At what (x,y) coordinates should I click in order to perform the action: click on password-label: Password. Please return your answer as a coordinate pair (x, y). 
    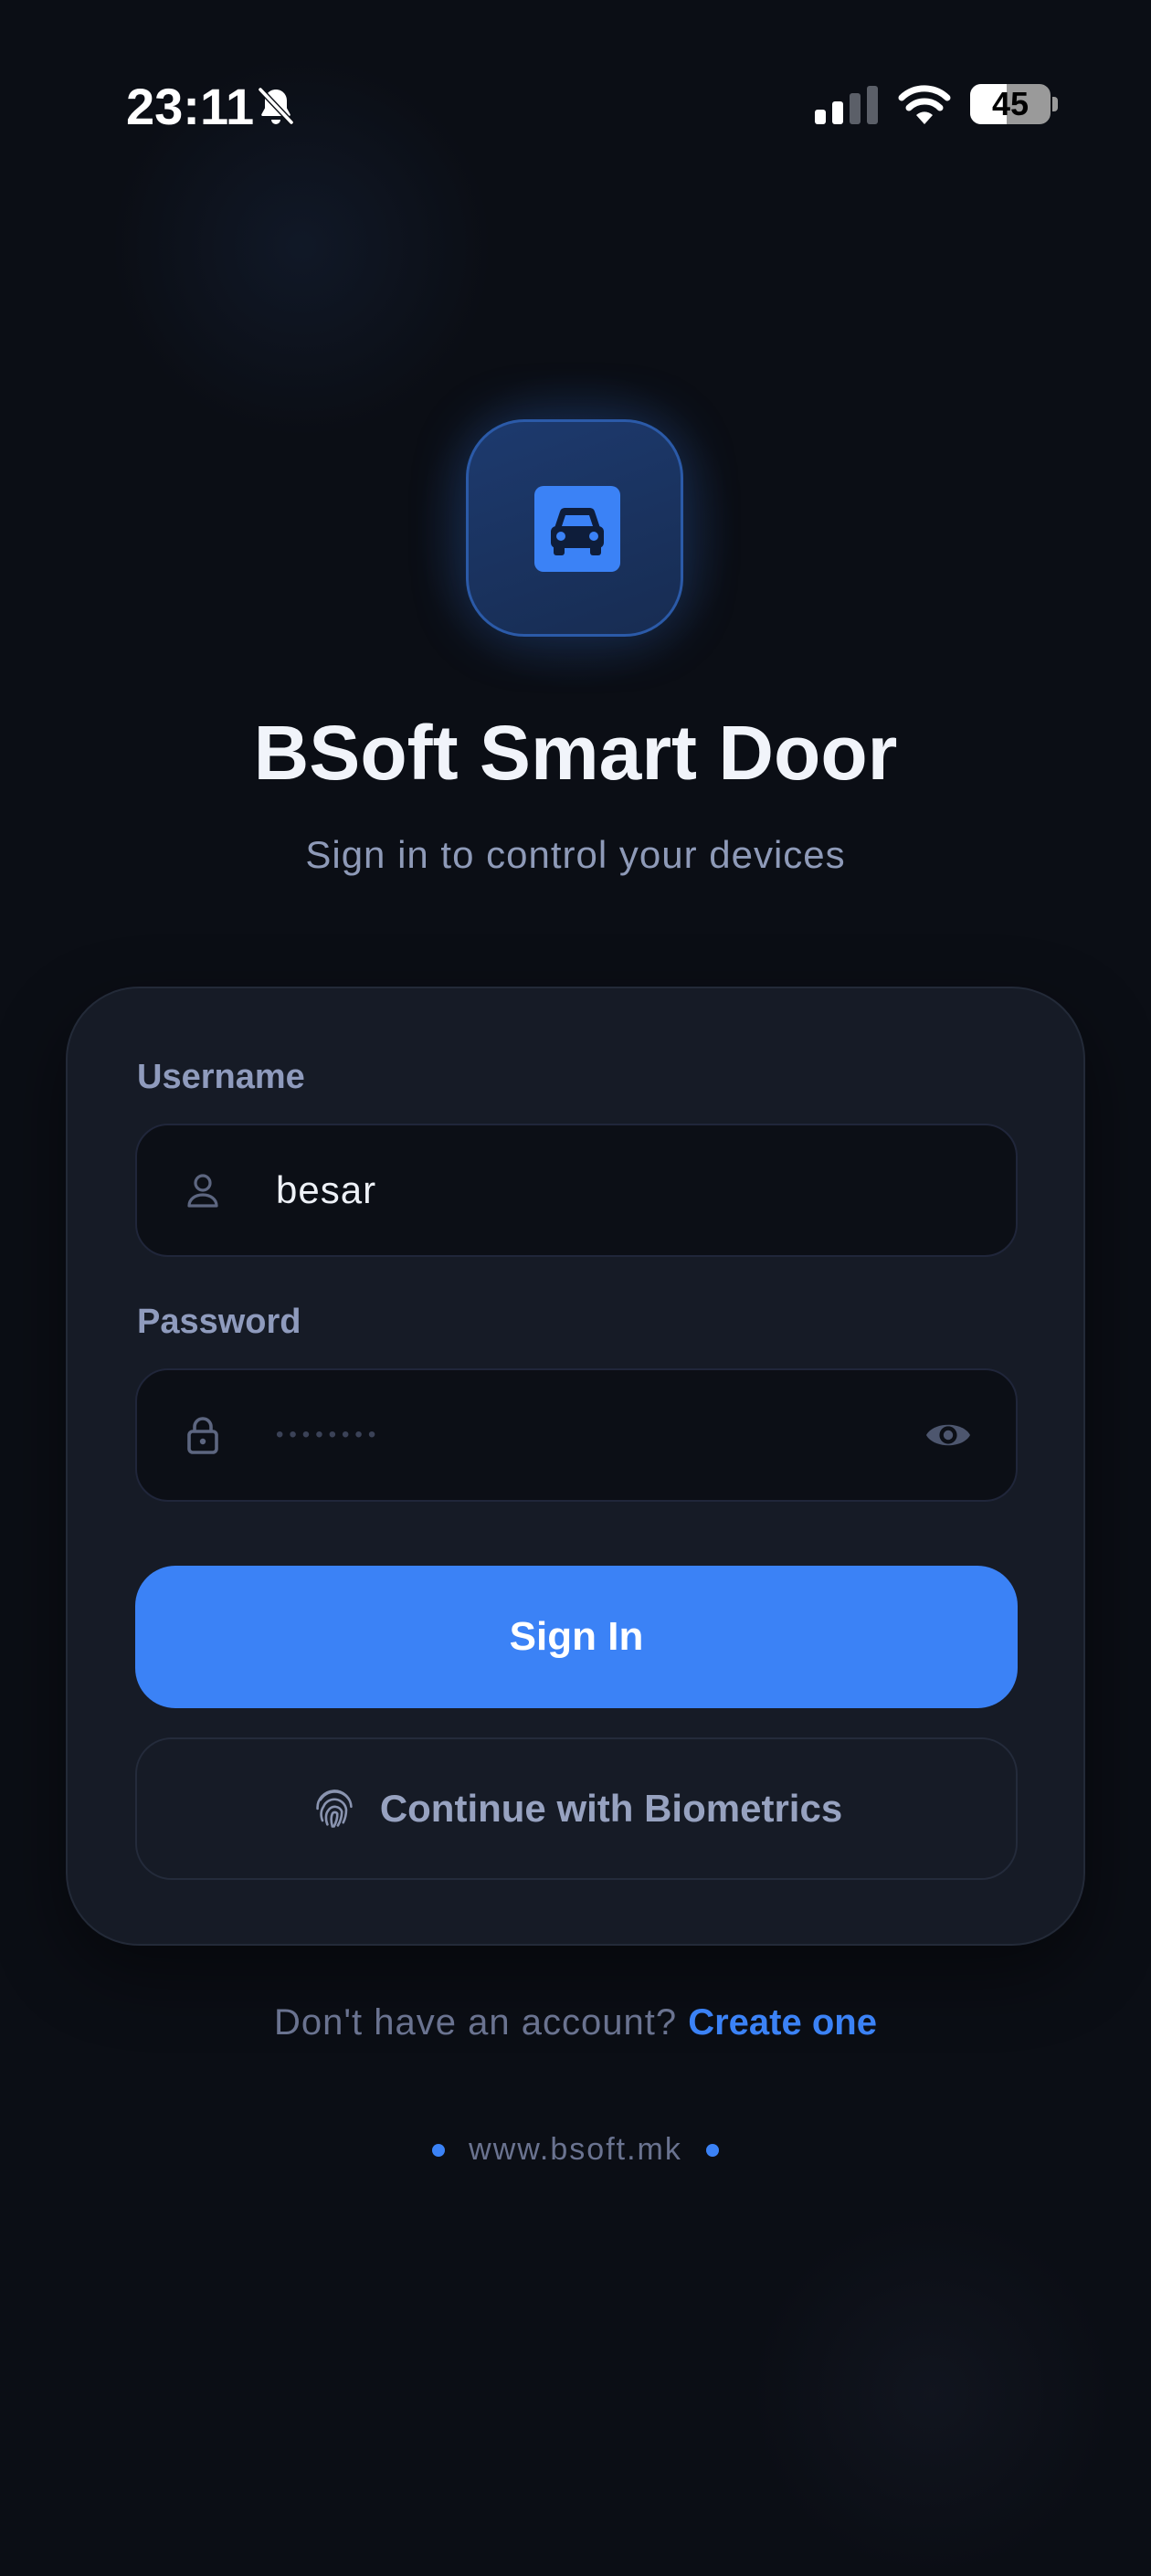
    Looking at the image, I should click on (219, 1322).